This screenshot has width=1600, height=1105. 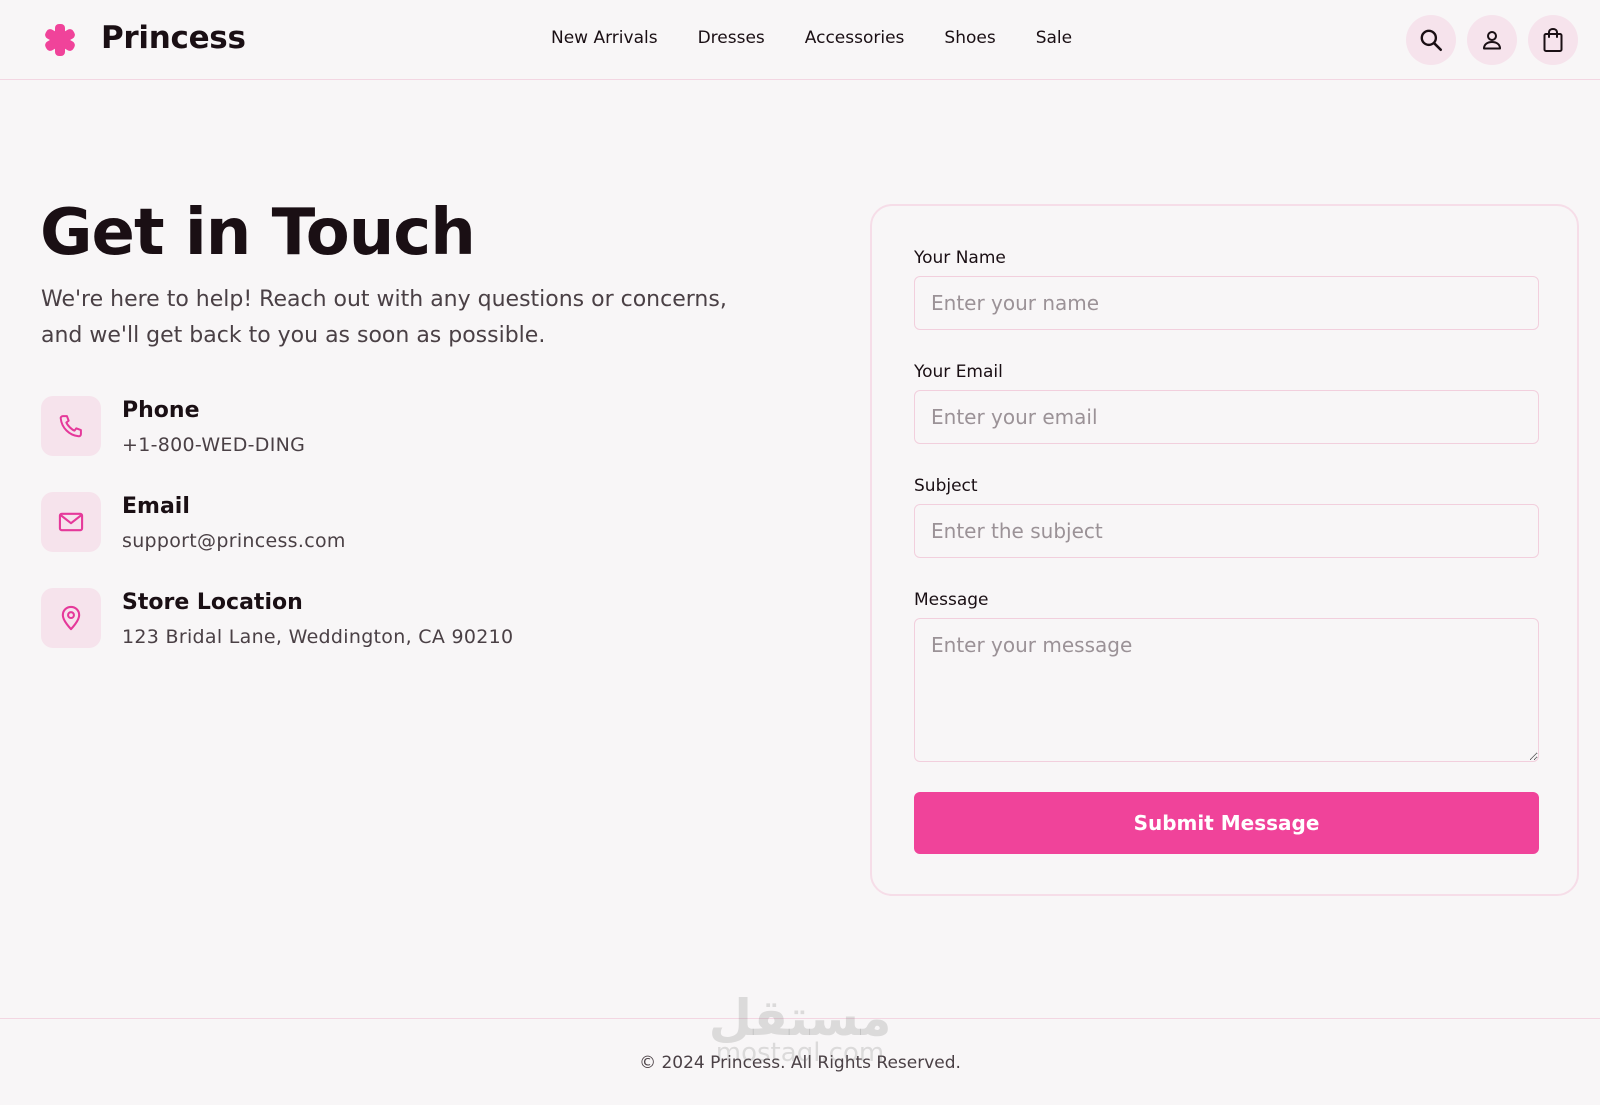 I want to click on phone-icon, so click(x=70, y=426).